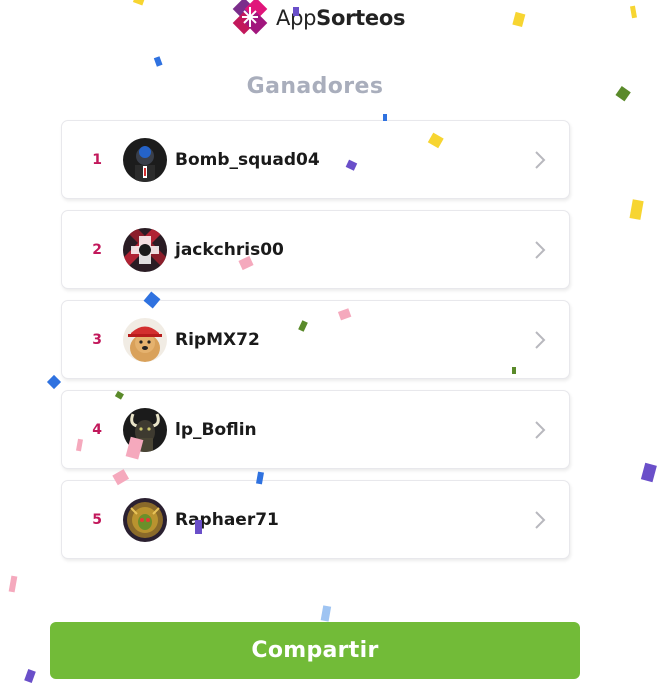 The height and width of the screenshot is (695, 670). What do you see at coordinates (315, 650) in the screenshot?
I see `share-button: Compartir` at bounding box center [315, 650].